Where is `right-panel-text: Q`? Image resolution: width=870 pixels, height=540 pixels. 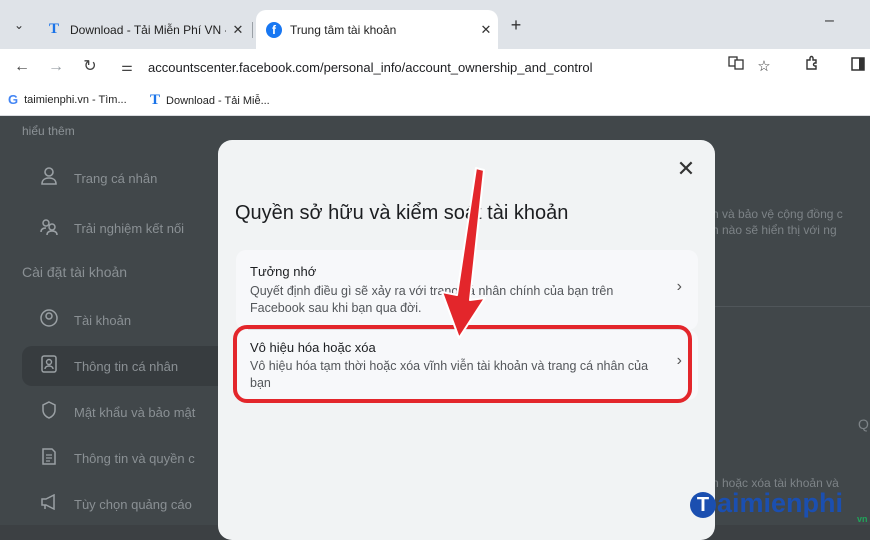
right-panel-text: Q is located at coordinates (863, 424).